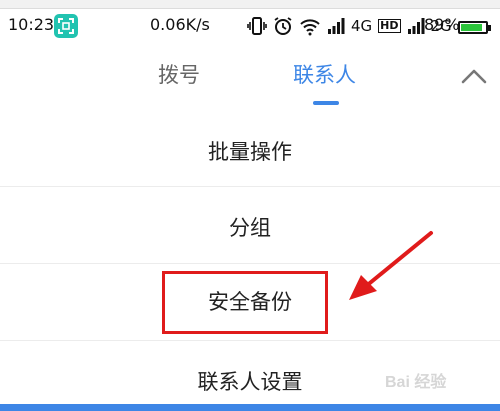 Image resolution: width=500 pixels, height=411 pixels. I want to click on bottom-bar, so click(250, 407).